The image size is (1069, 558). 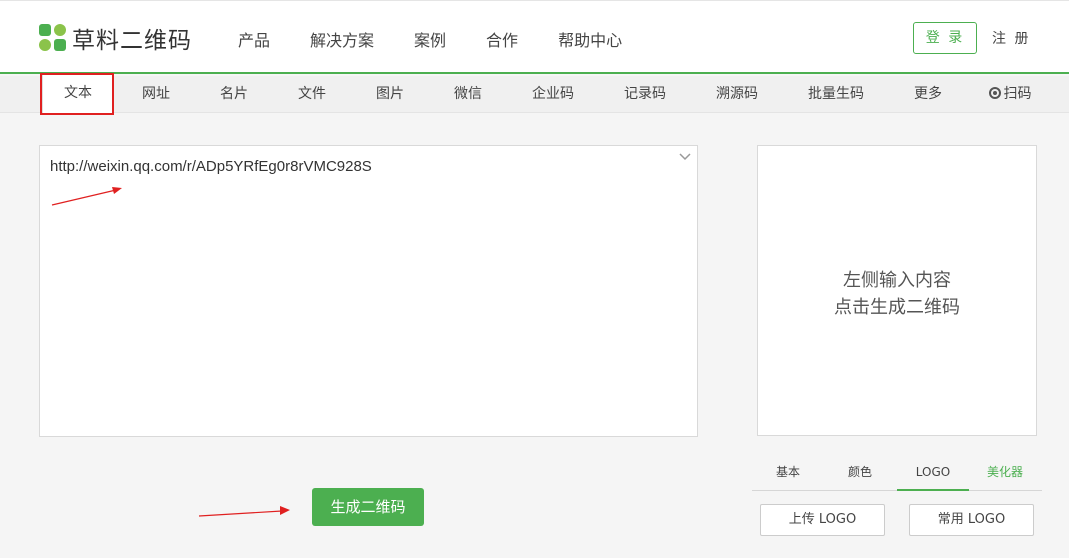 What do you see at coordinates (971, 520) in the screenshot?
I see `common-logo-button: 常用 LOGO` at bounding box center [971, 520].